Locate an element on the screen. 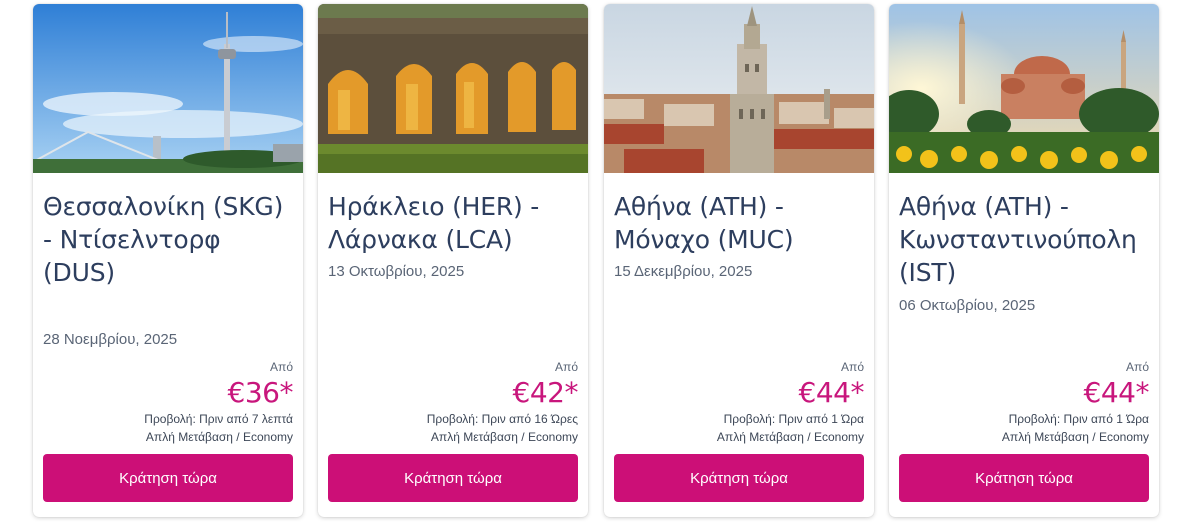 The width and height of the screenshot is (1200, 526). flight-date: 06 Οκτωβρίου, 2025 is located at coordinates (967, 305).